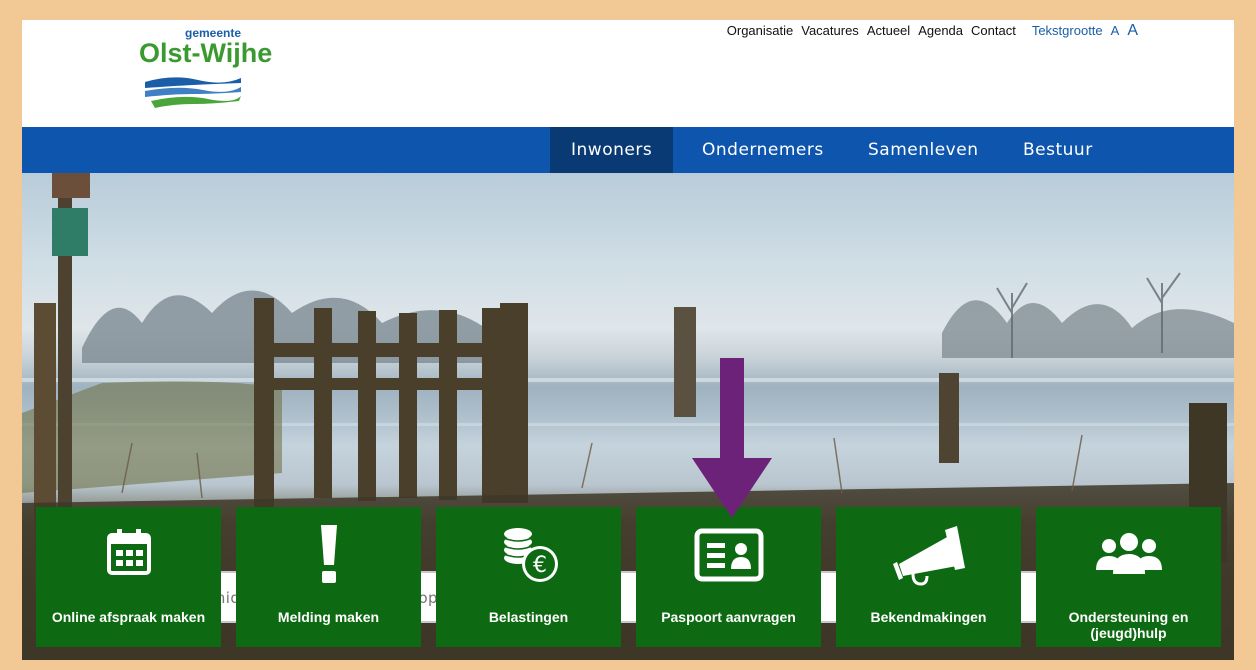 This screenshot has height=670, width=1256. Describe the element at coordinates (128, 577) in the screenshot. I see `tile-online-afspraak: Online afspraak maken` at that location.